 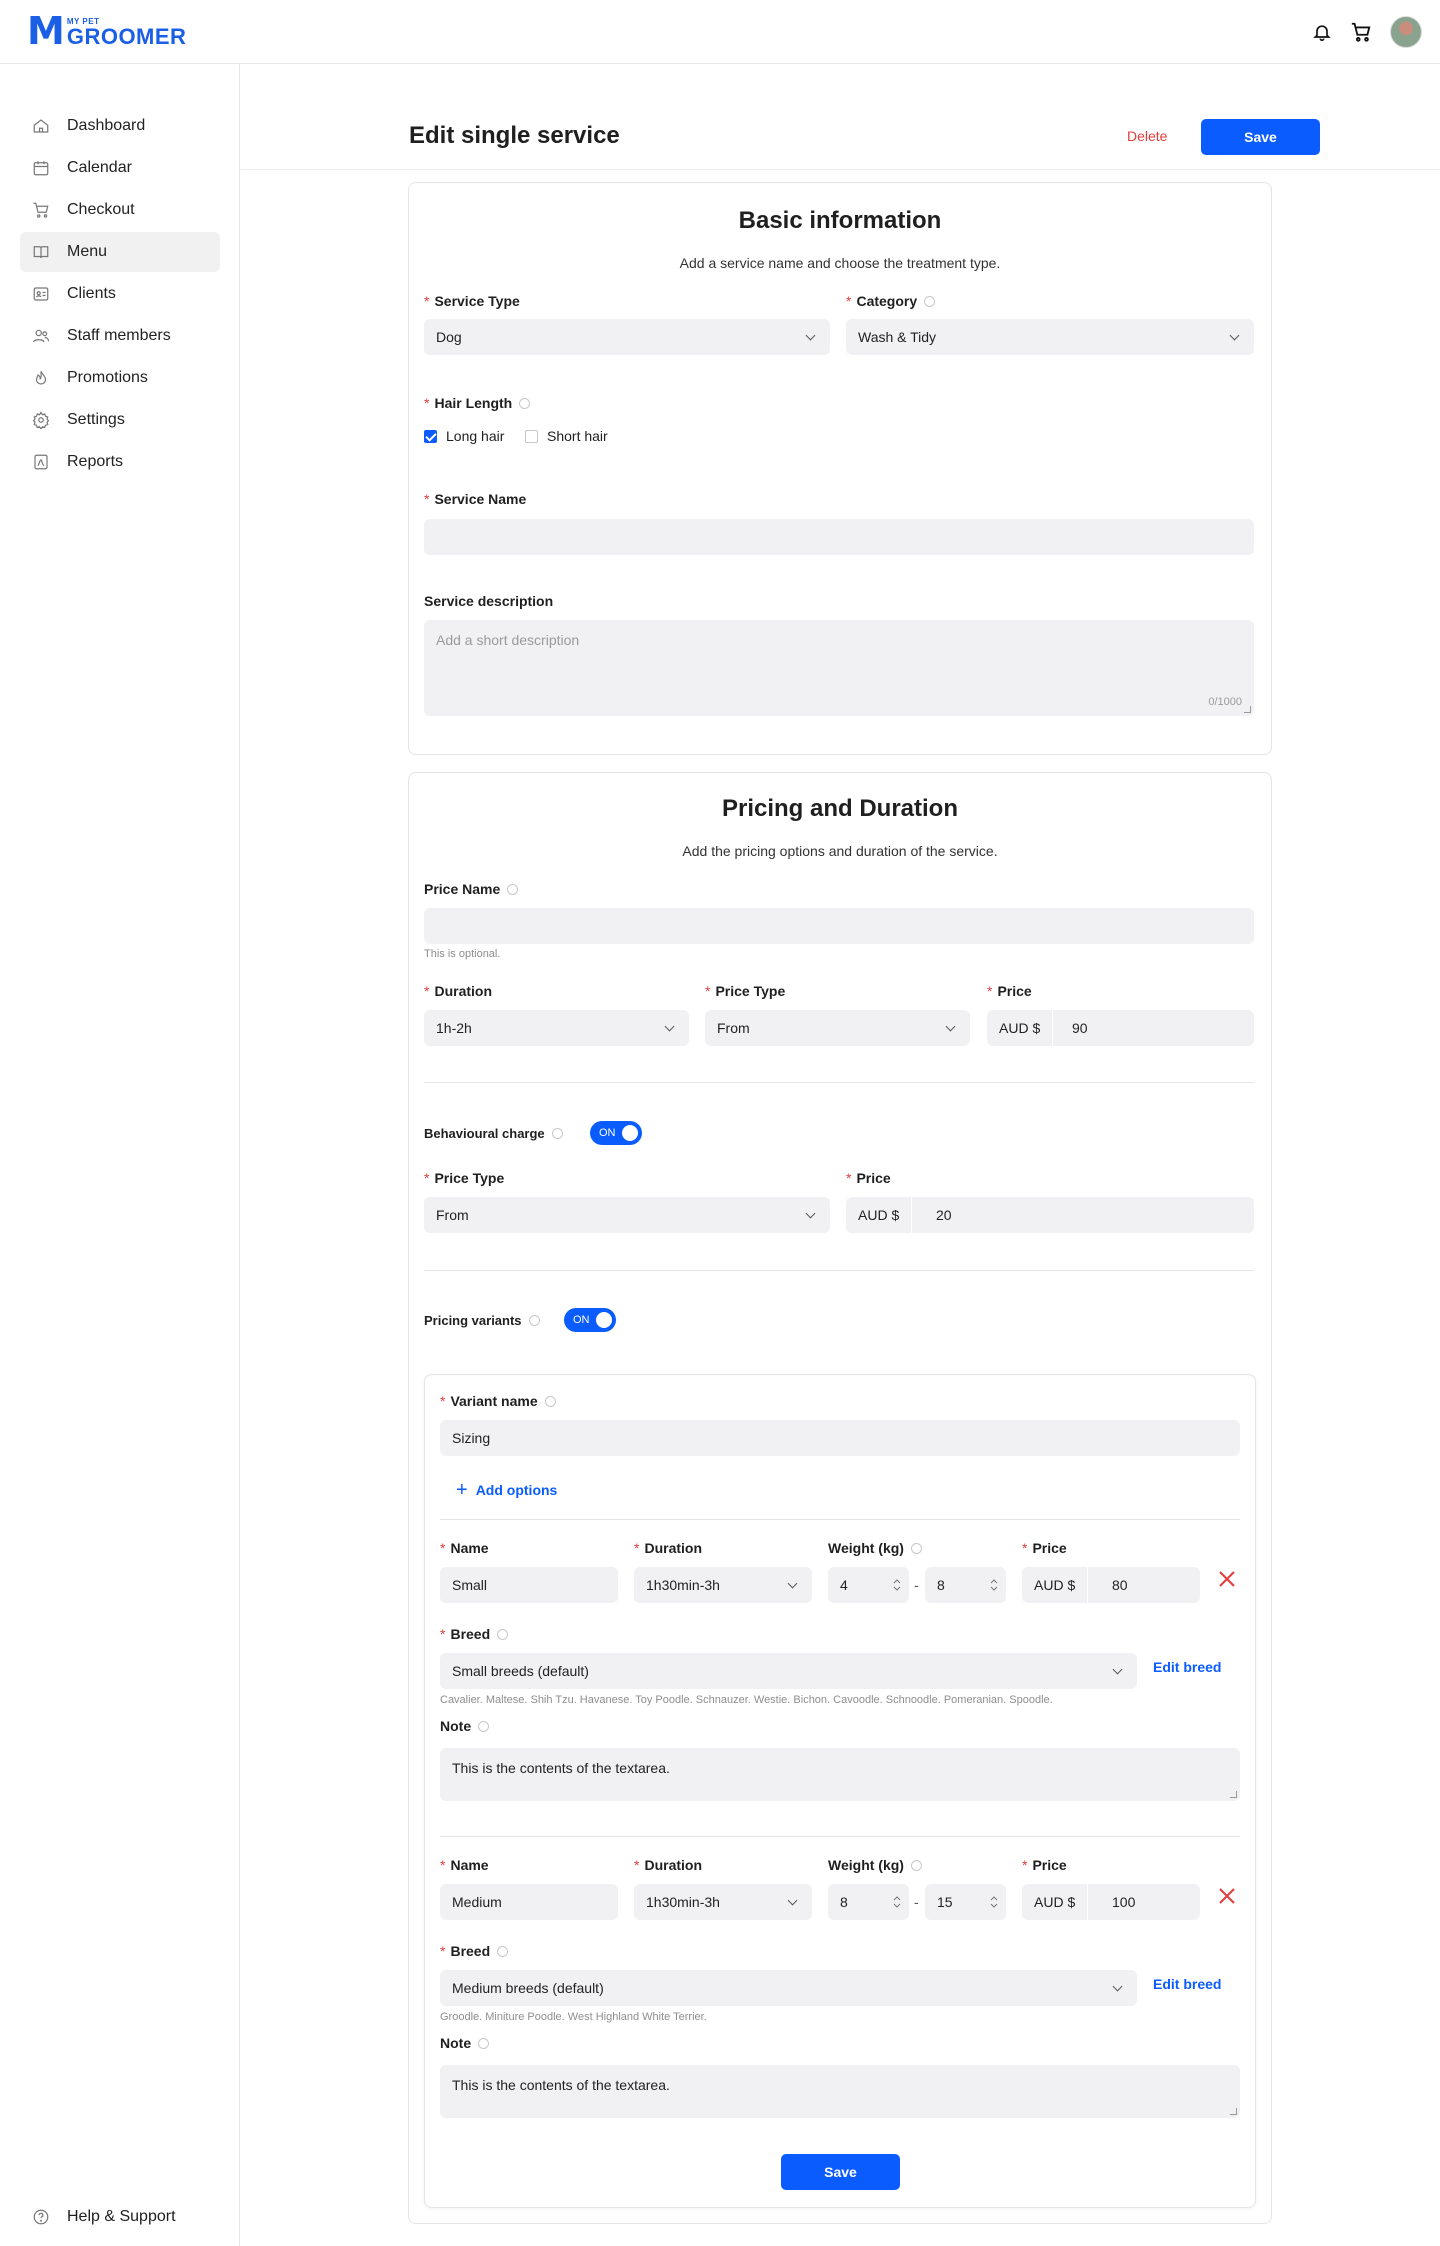 What do you see at coordinates (616, 1133) in the screenshot?
I see `behavioural-charge-toggle: ON` at bounding box center [616, 1133].